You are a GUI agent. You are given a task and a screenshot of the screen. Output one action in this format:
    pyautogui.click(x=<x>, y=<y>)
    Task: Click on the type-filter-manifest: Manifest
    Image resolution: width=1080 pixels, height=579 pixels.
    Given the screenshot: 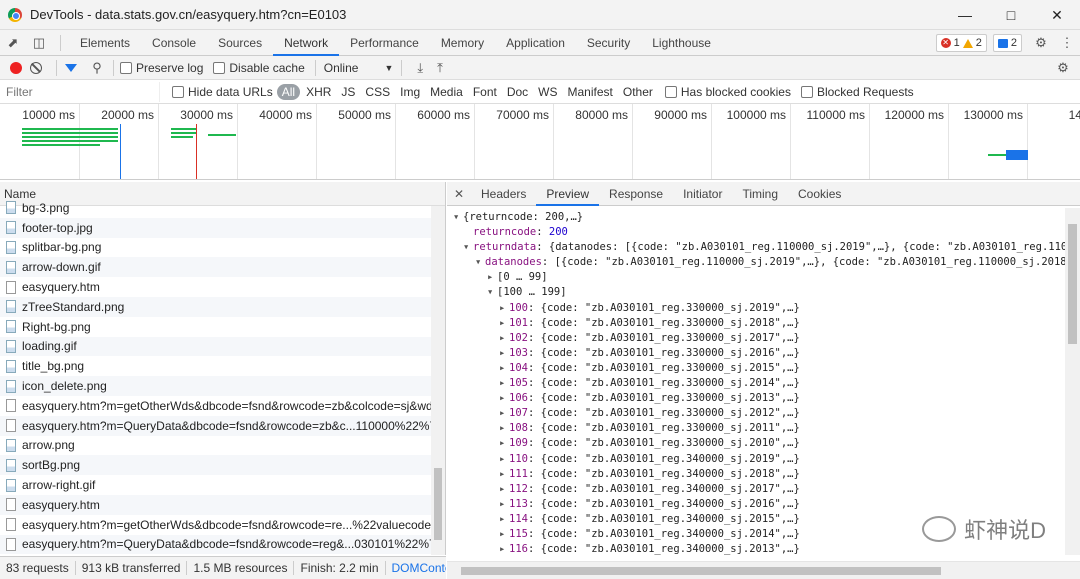 What is the action you would take?
    pyautogui.click(x=590, y=92)
    